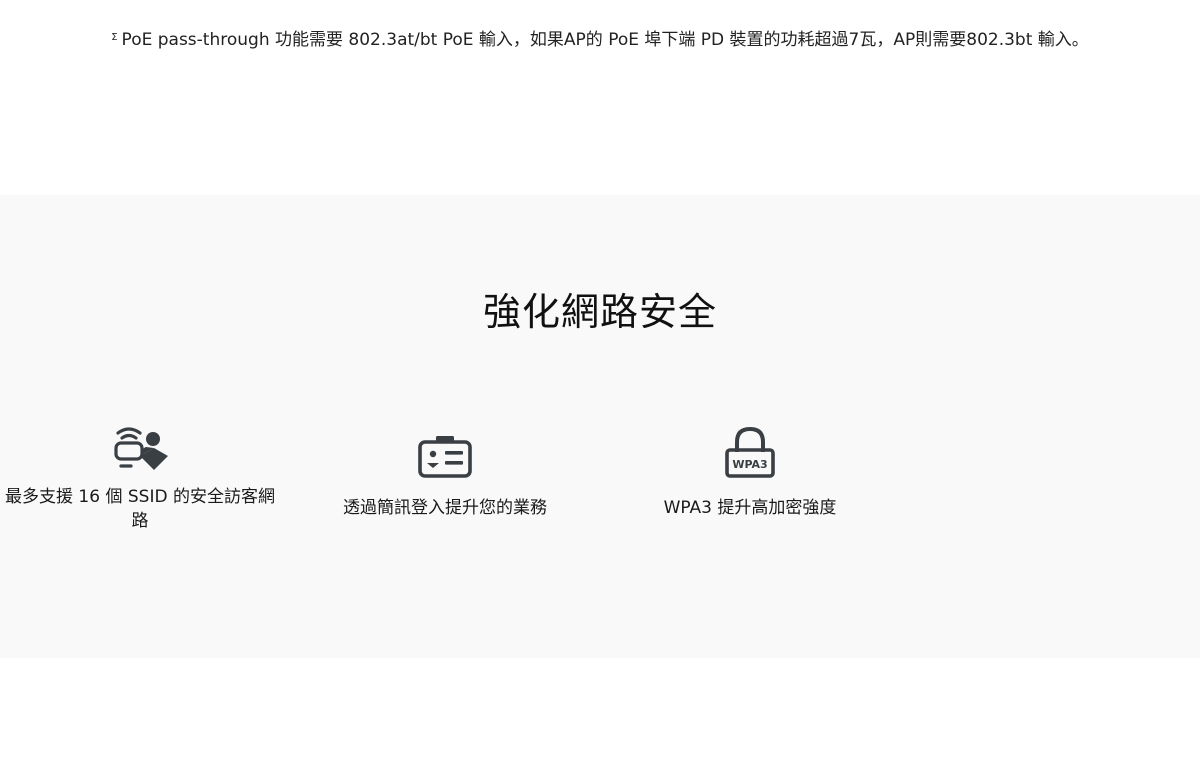 This screenshot has width=1200, height=779. I want to click on padlock-icon-text: WPA3, so click(749, 464).